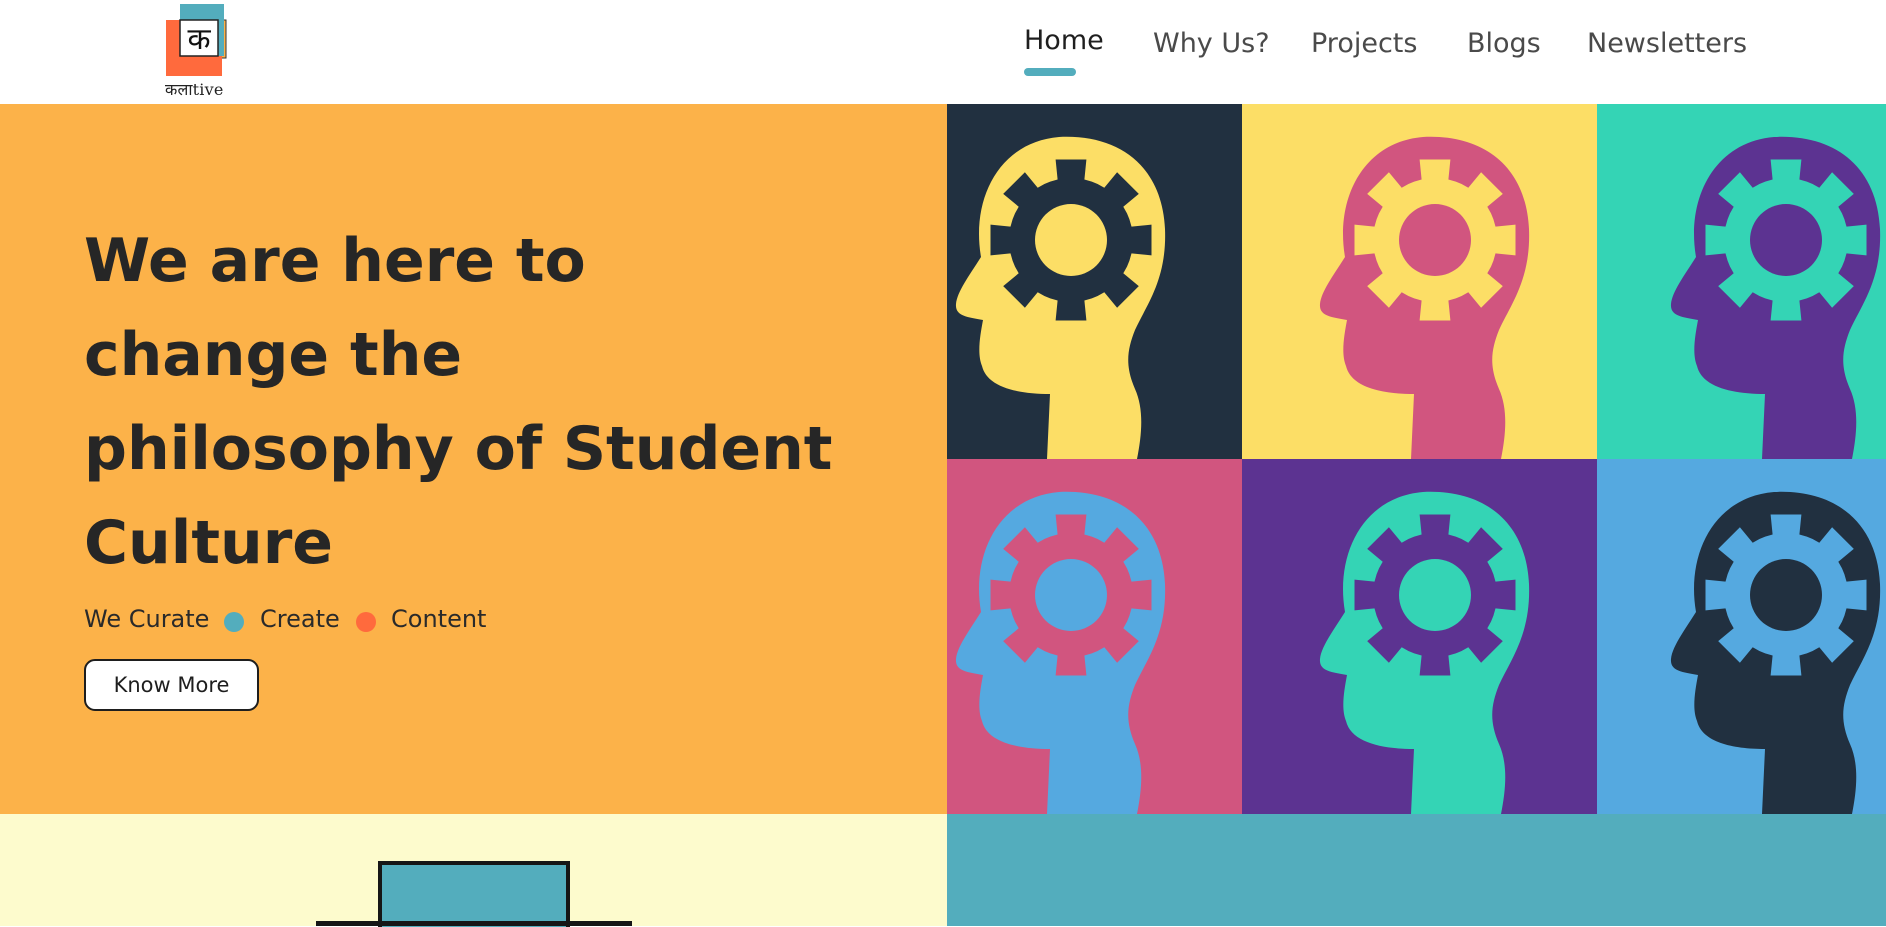 The width and height of the screenshot is (1886, 927). What do you see at coordinates (1050, 72) in the screenshot?
I see `active-nav-indicator` at bounding box center [1050, 72].